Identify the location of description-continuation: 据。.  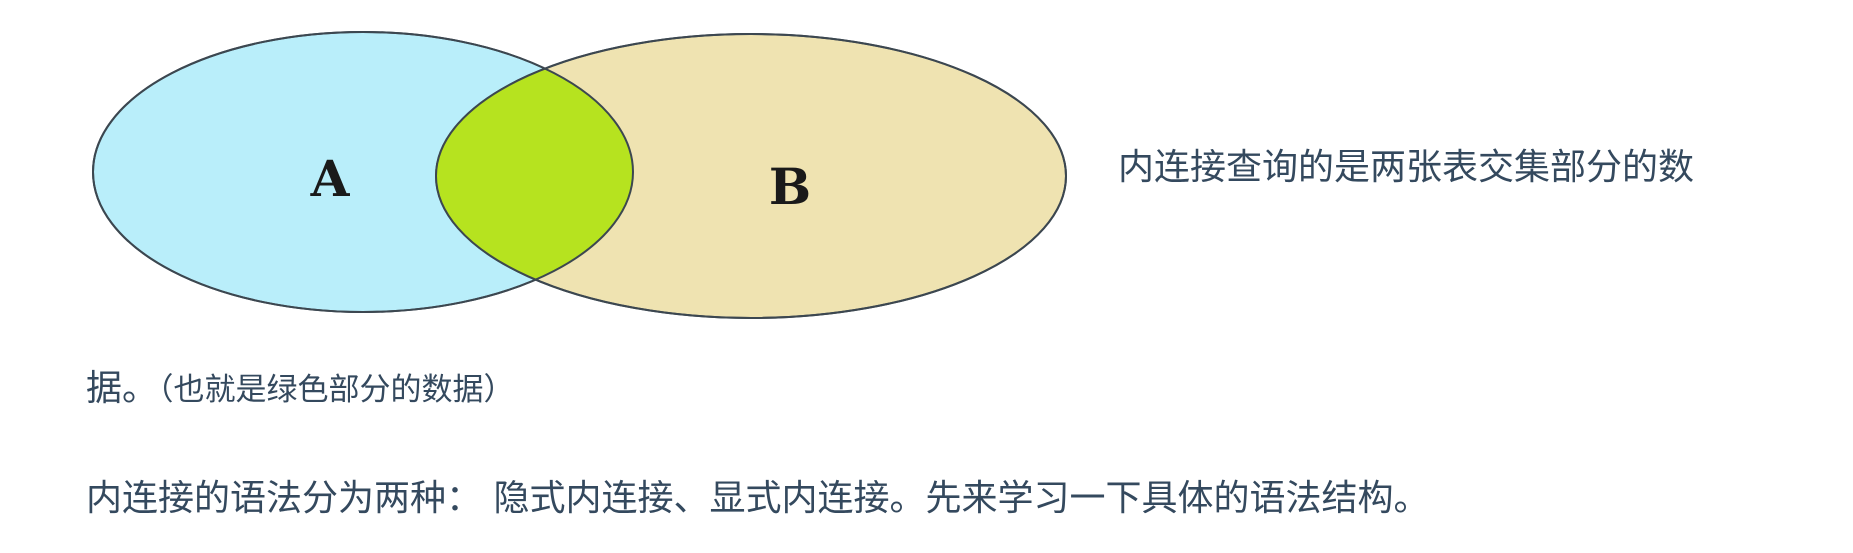
(122, 388).